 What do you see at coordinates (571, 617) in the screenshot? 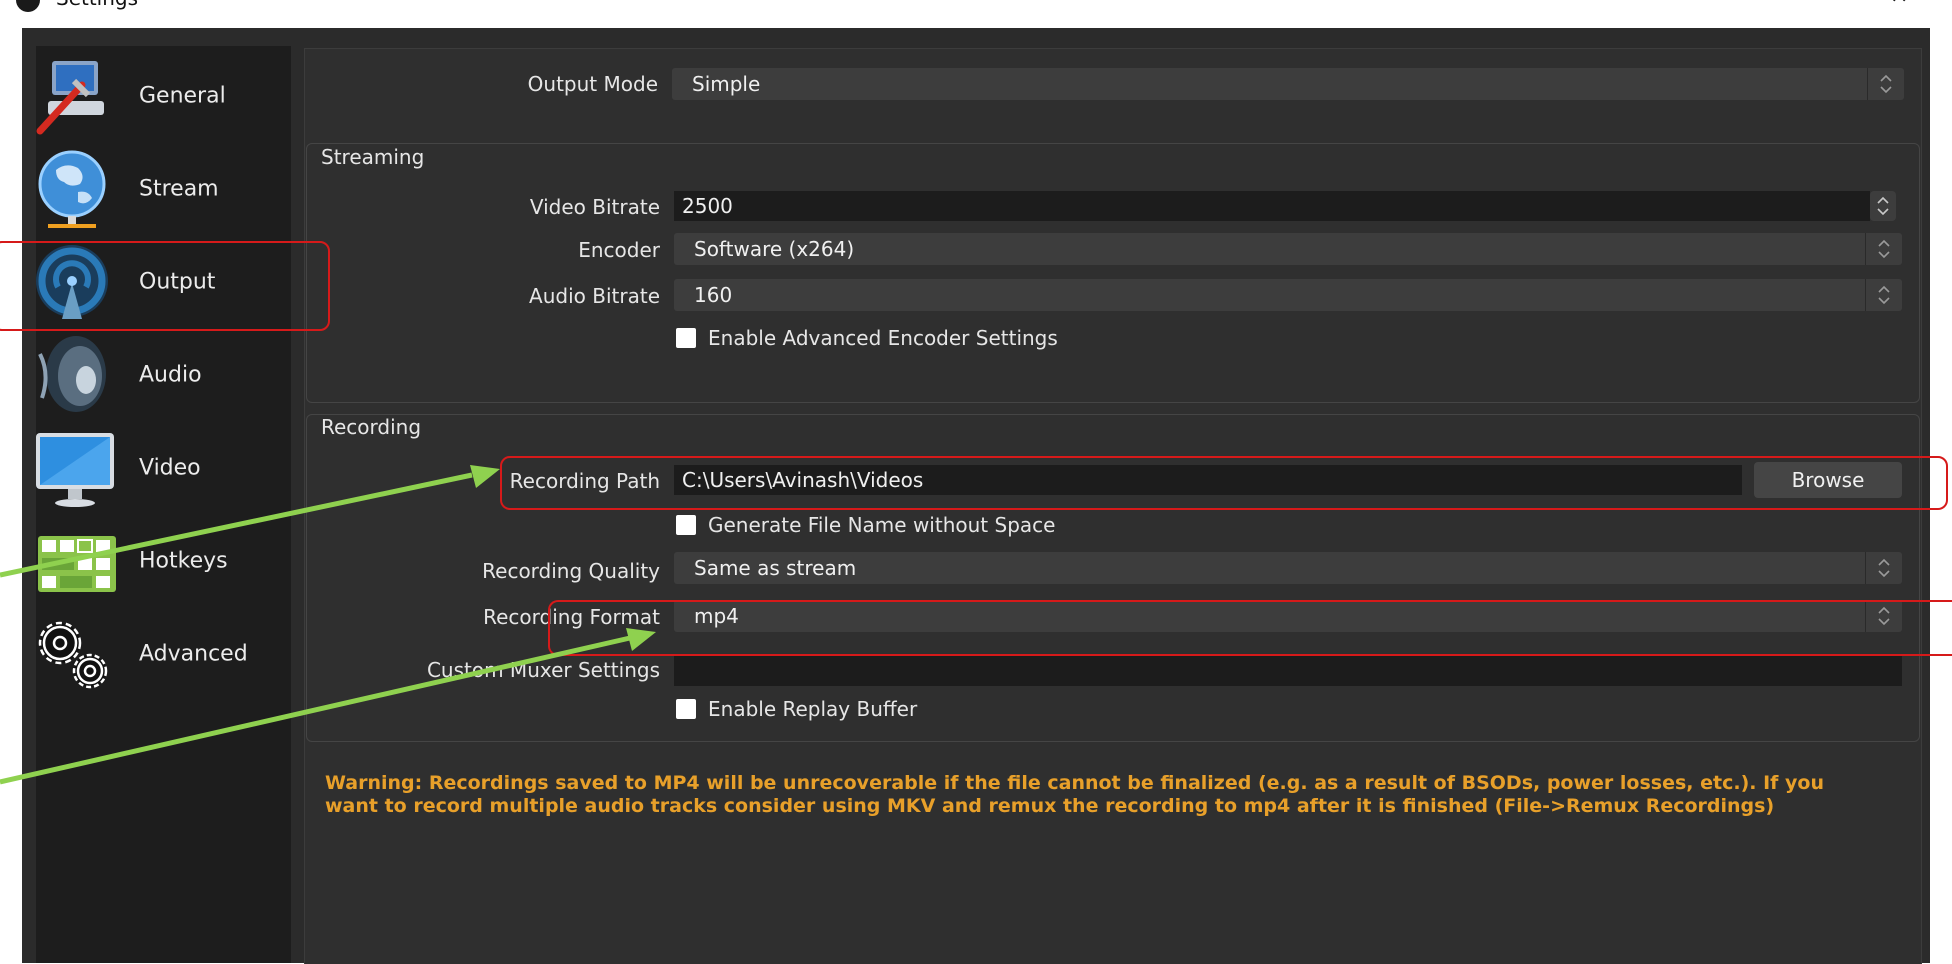
I see `recording-format-label: Recording Format` at bounding box center [571, 617].